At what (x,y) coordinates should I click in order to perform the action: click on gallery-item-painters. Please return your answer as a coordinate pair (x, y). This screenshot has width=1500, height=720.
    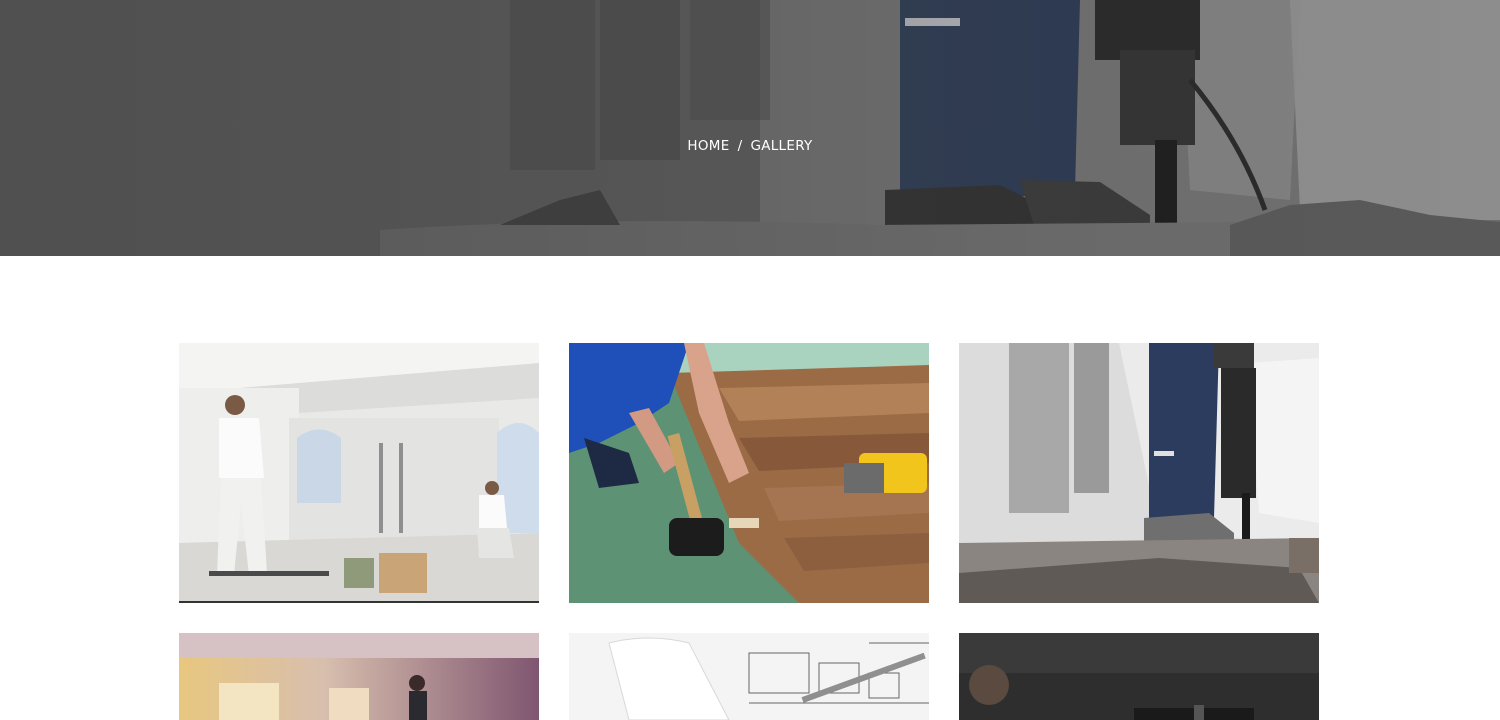
    Looking at the image, I should click on (359, 473).